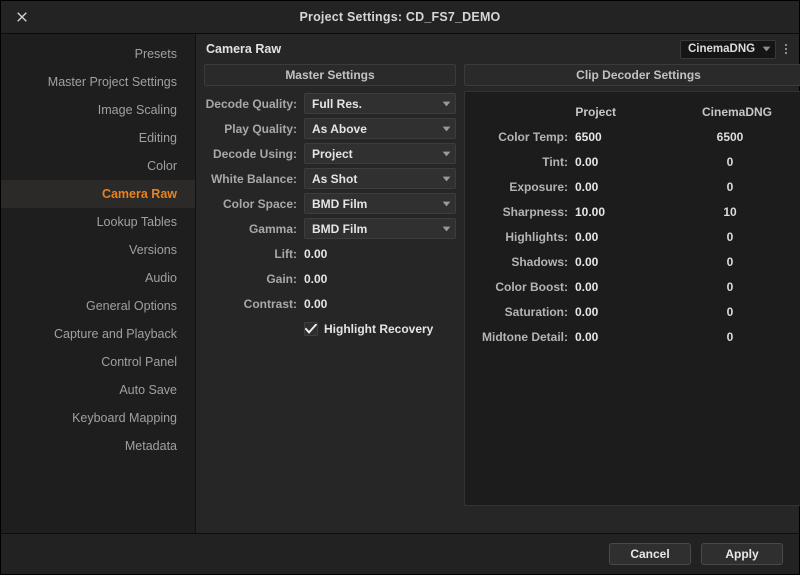 Image resolution: width=800 pixels, height=575 pixels. I want to click on sidebar-item-control-panel: Control Panel, so click(98, 362).